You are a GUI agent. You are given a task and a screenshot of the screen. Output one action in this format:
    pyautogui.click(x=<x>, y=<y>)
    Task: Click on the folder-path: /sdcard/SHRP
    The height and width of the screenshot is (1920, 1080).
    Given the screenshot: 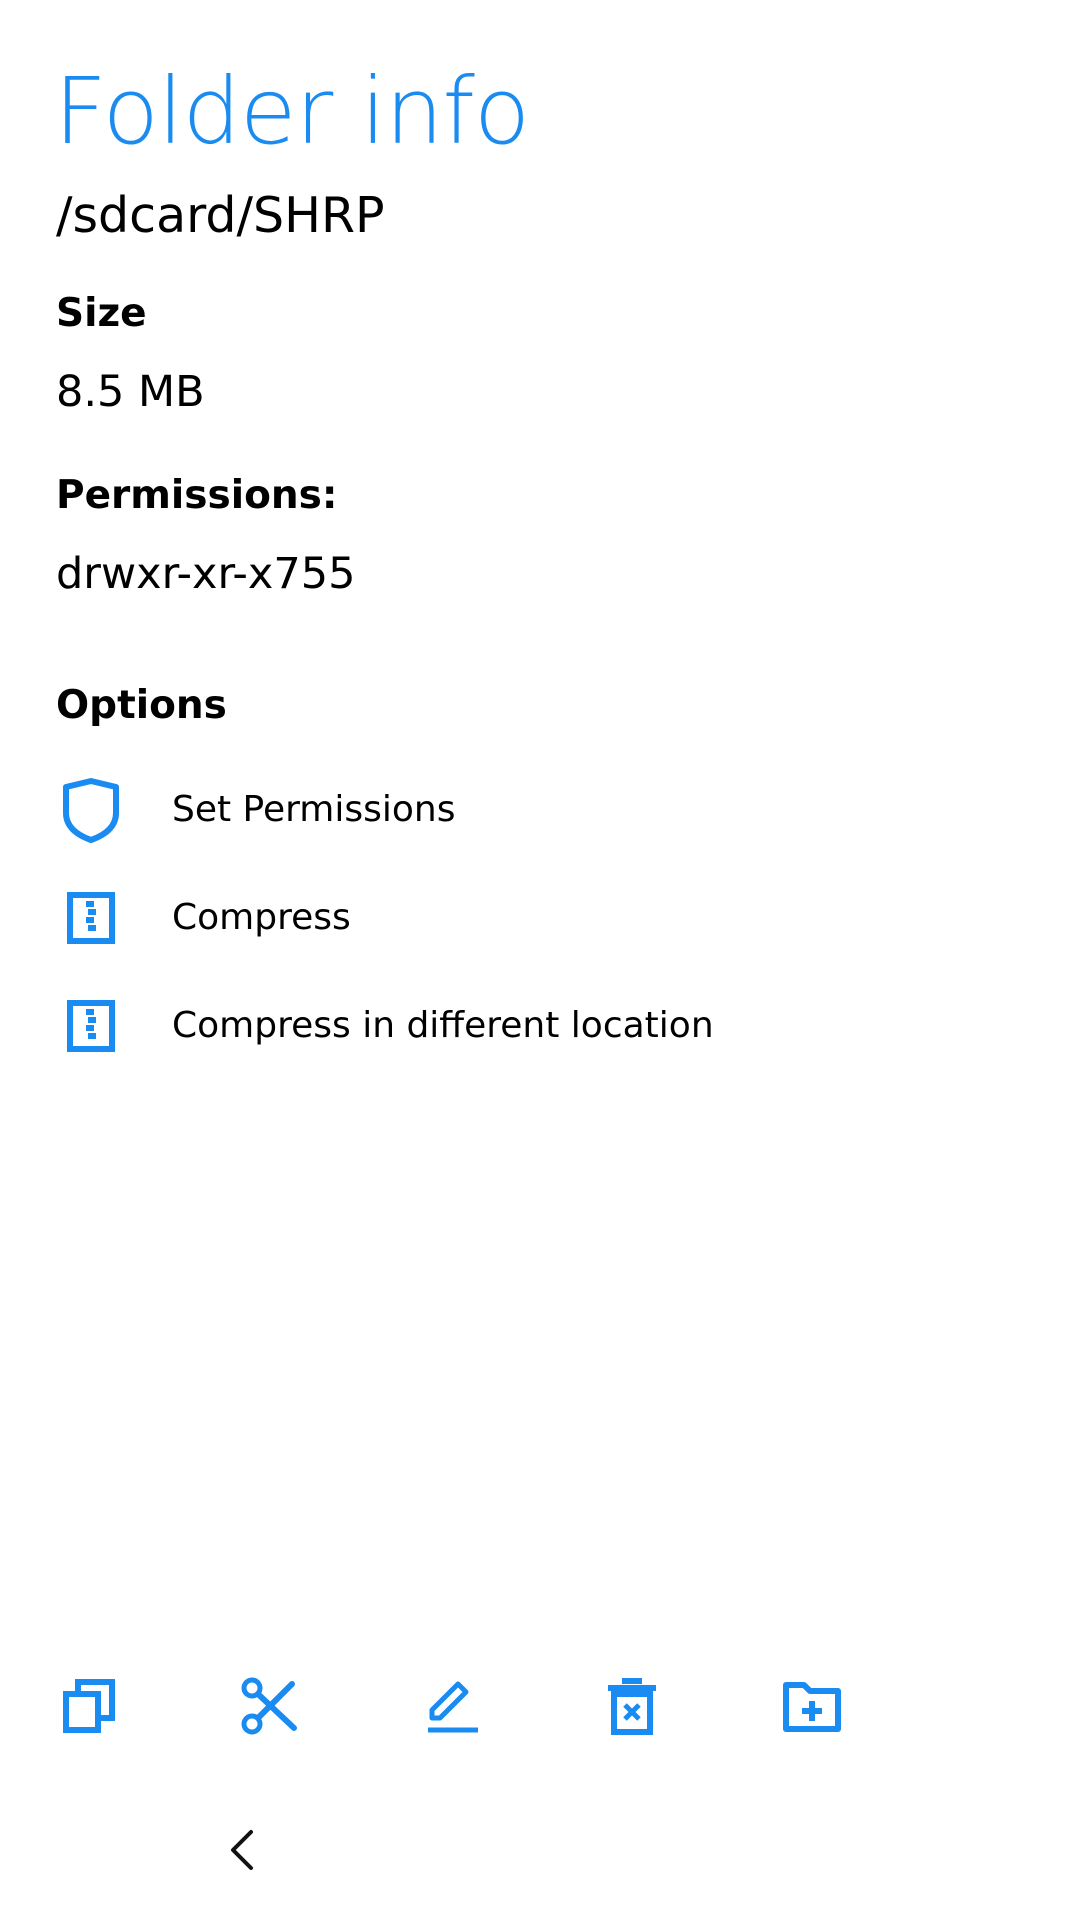 What is the action you would take?
    pyautogui.click(x=220, y=215)
    